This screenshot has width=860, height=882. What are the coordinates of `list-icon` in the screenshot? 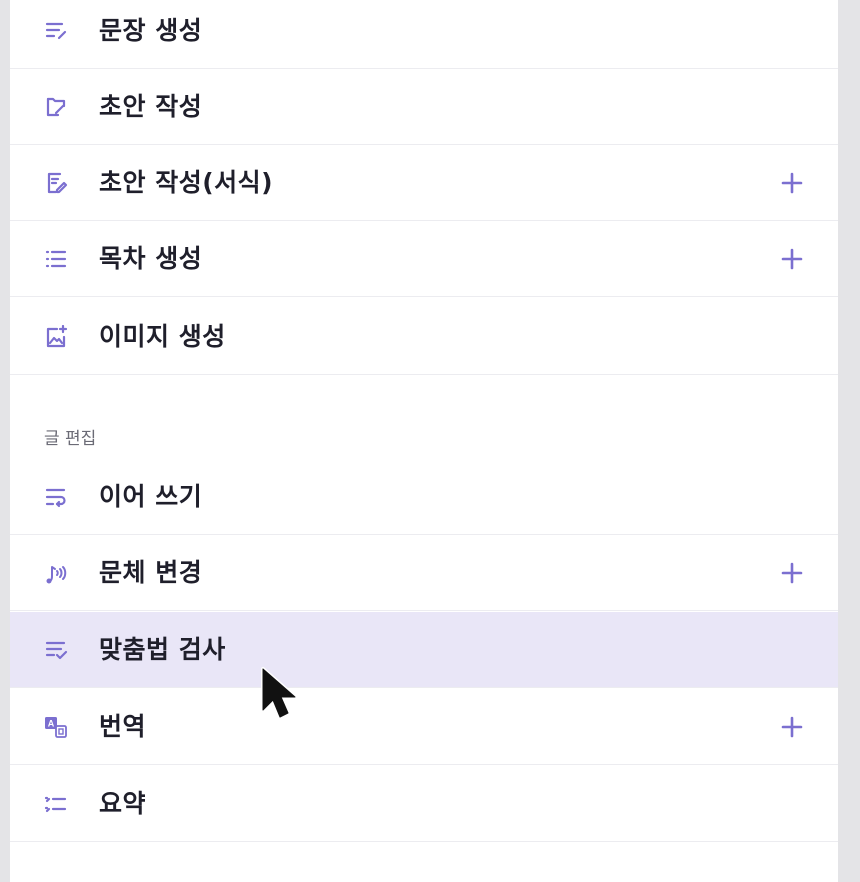 It's located at (56, 259).